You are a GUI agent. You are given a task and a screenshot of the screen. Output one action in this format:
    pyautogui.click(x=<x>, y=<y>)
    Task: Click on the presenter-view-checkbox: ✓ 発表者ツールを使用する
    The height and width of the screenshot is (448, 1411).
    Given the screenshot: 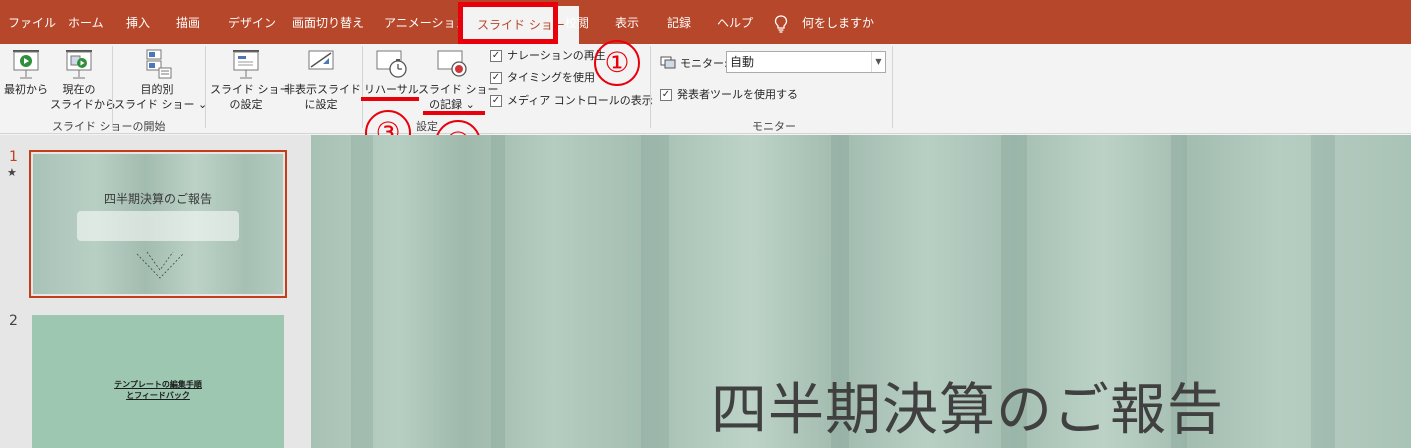 What is the action you would take?
    pyautogui.click(x=729, y=95)
    